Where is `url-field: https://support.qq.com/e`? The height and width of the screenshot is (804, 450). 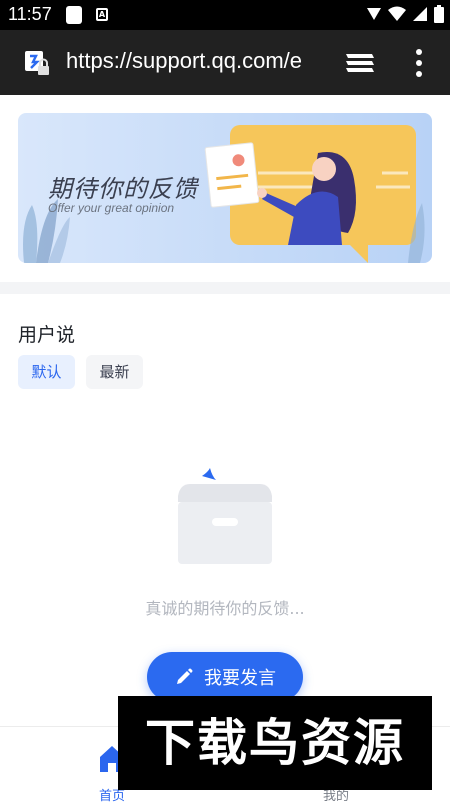 url-field: https://support.qq.com/e is located at coordinates (192, 61).